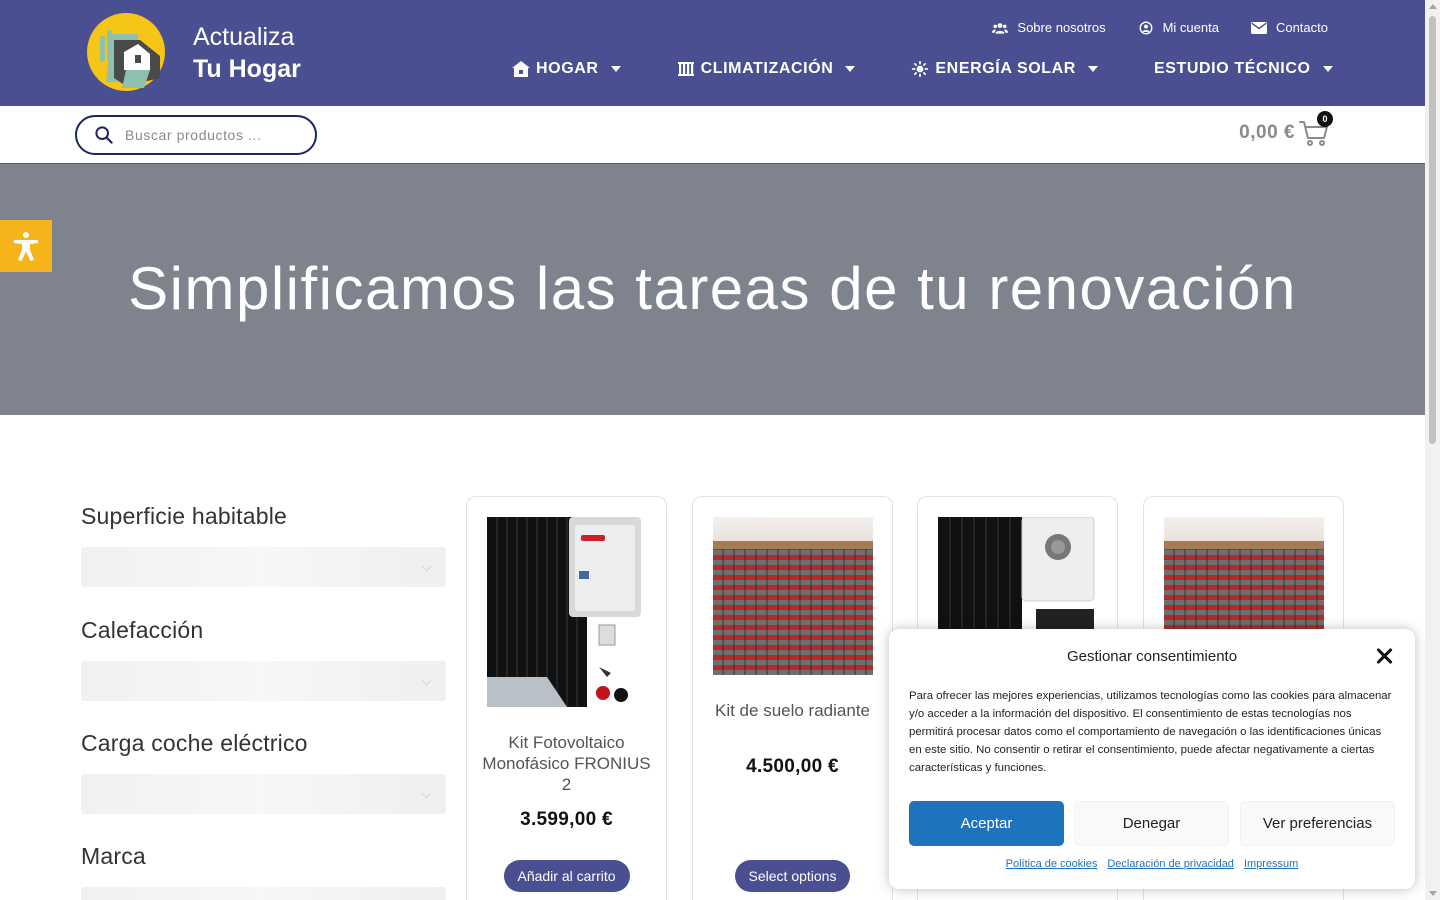 The height and width of the screenshot is (900, 1440). I want to click on sun-icon, so click(920, 69).